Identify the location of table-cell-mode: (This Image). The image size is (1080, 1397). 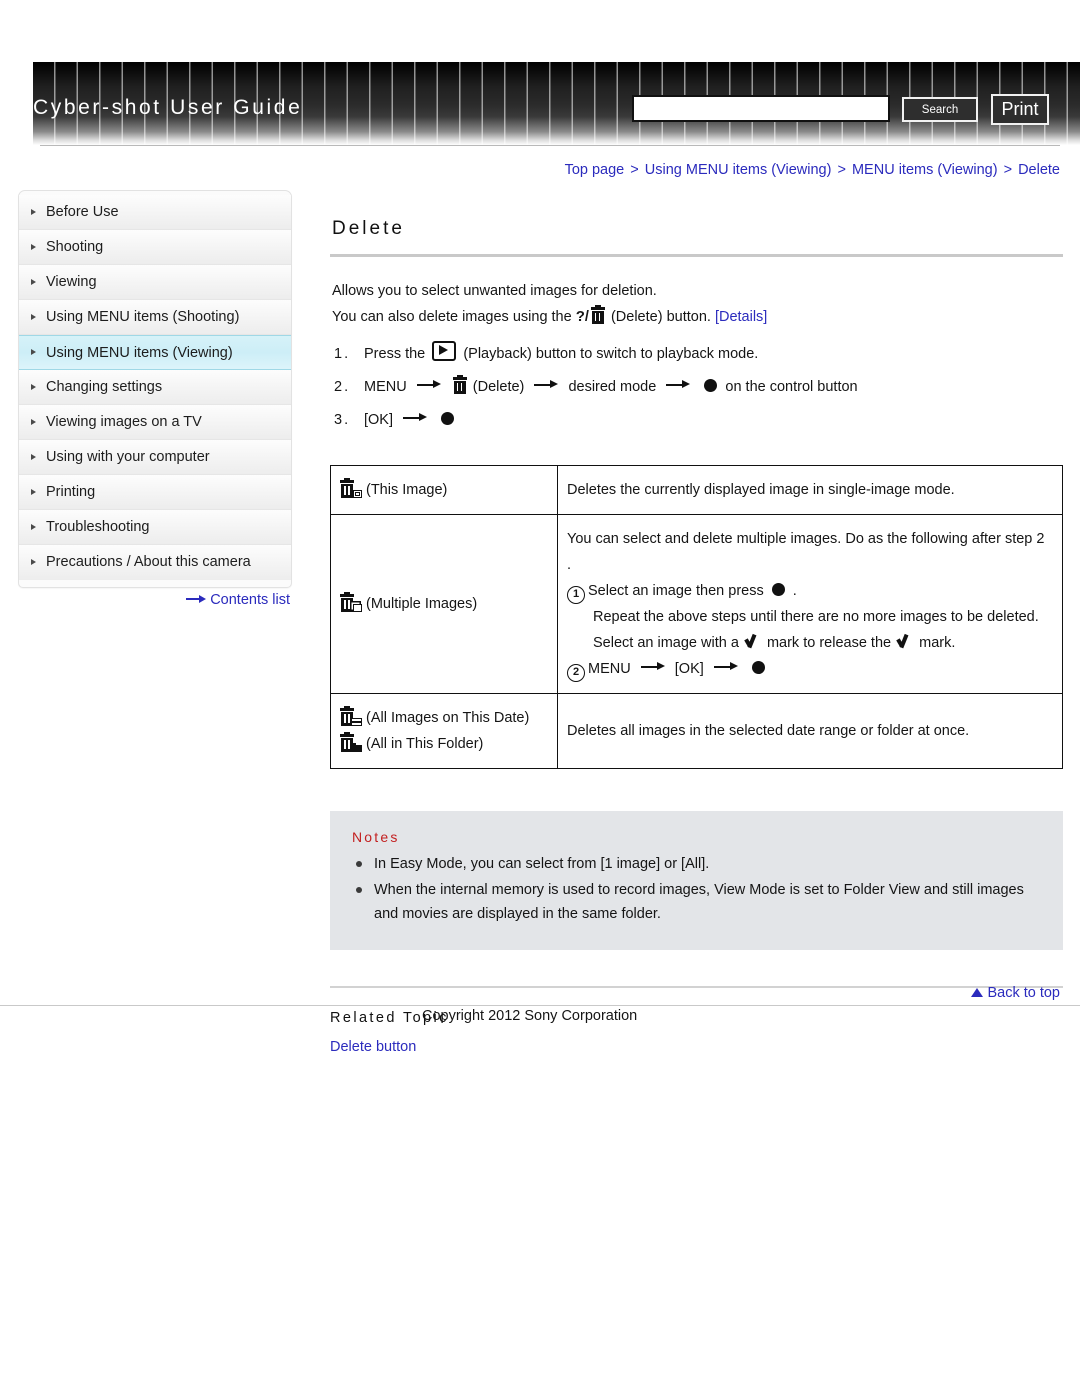
(444, 490).